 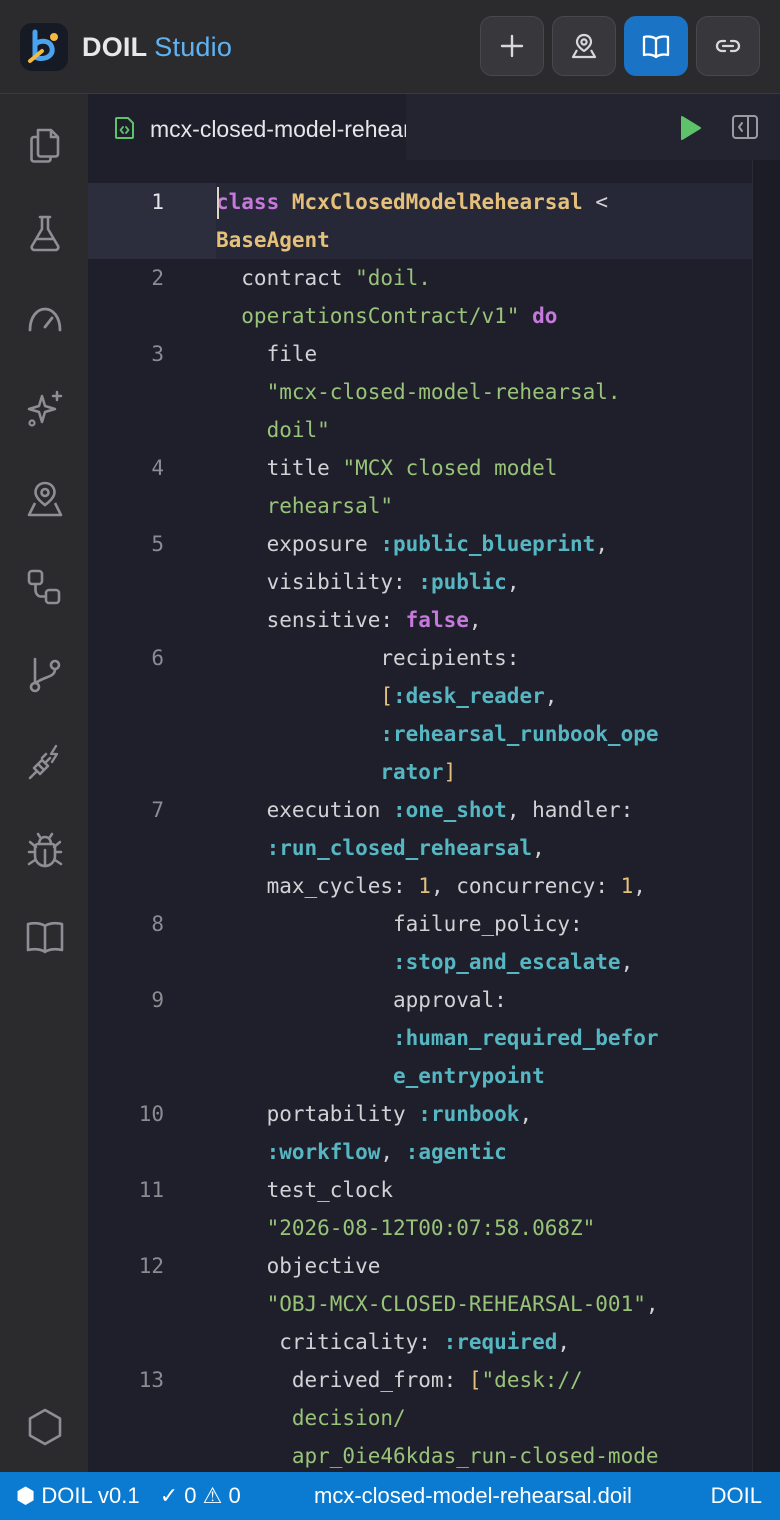 What do you see at coordinates (311, 620) in the screenshot?
I see `code-token: sensitive:` at bounding box center [311, 620].